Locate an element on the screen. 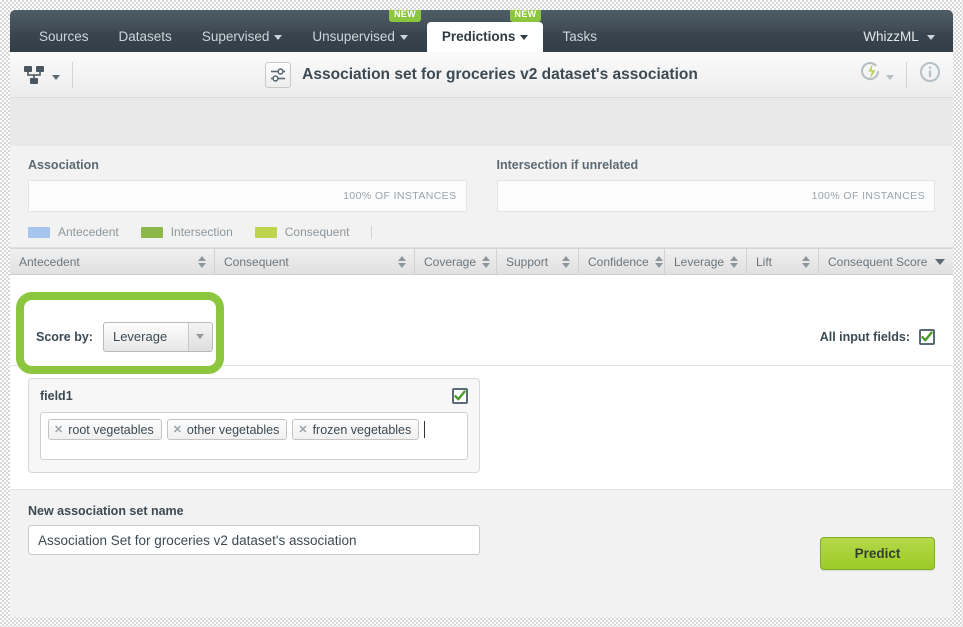  nav-item-label: Sources is located at coordinates (64, 36).